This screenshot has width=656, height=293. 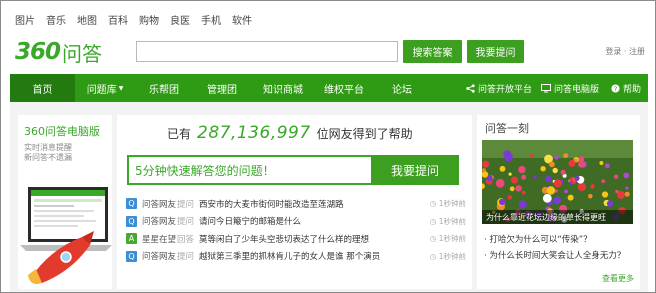 I want to click on logo-number: 360, so click(x=38, y=52).